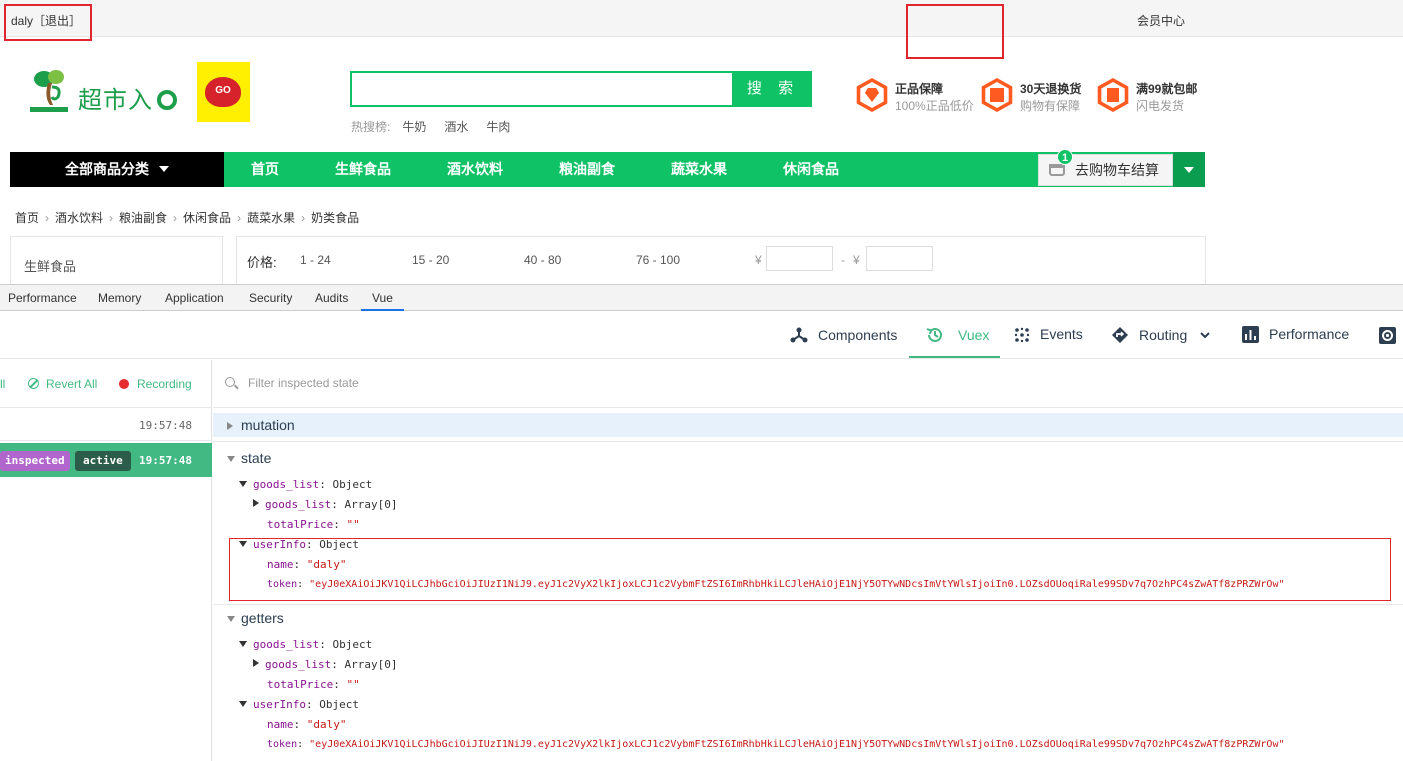 This screenshot has width=1403, height=761. I want to click on tab-memory: Memory, so click(119, 298).